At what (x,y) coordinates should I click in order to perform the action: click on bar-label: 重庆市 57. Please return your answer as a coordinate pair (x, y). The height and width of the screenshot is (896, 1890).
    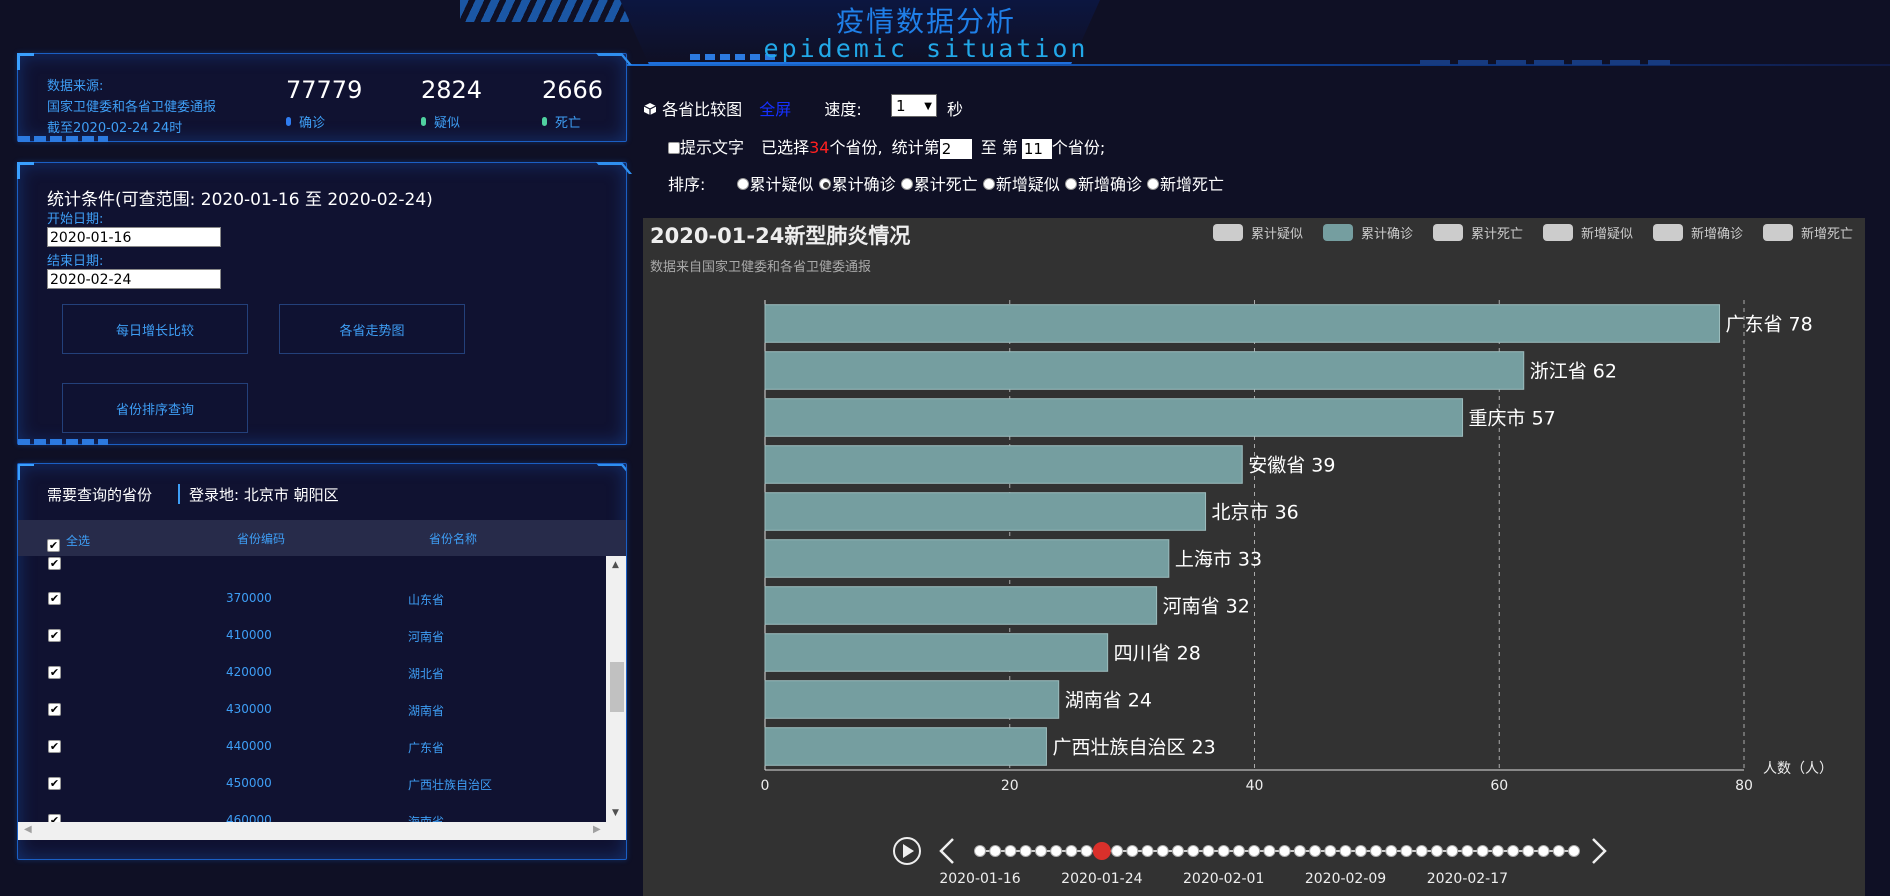
    Looking at the image, I should click on (1512, 419).